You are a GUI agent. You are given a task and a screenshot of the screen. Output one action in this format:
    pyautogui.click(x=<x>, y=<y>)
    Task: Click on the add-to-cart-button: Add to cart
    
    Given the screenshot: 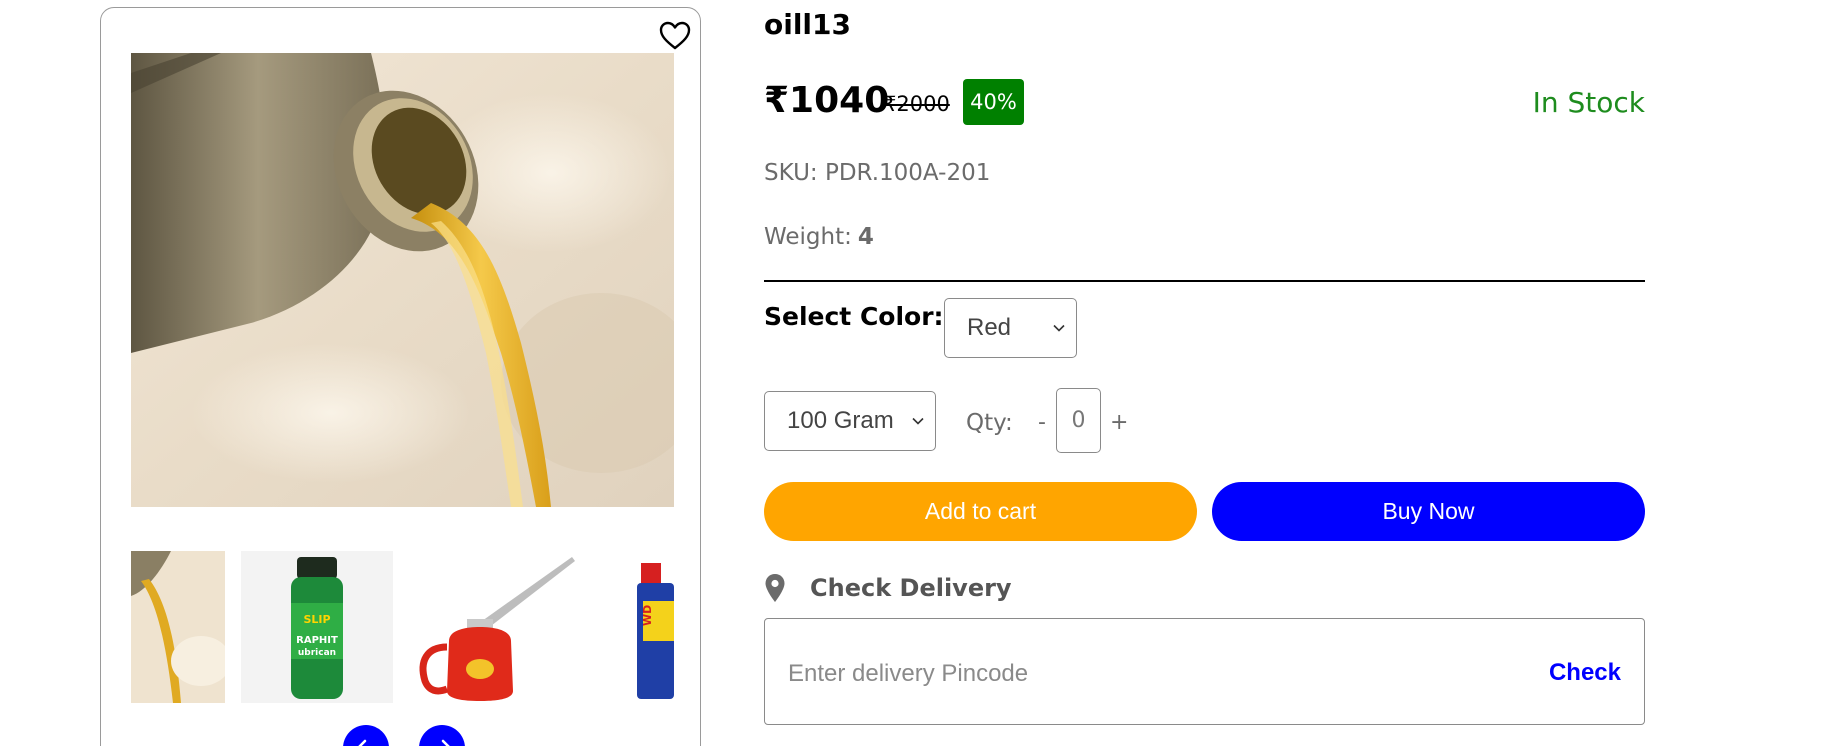 What is the action you would take?
    pyautogui.click(x=980, y=511)
    